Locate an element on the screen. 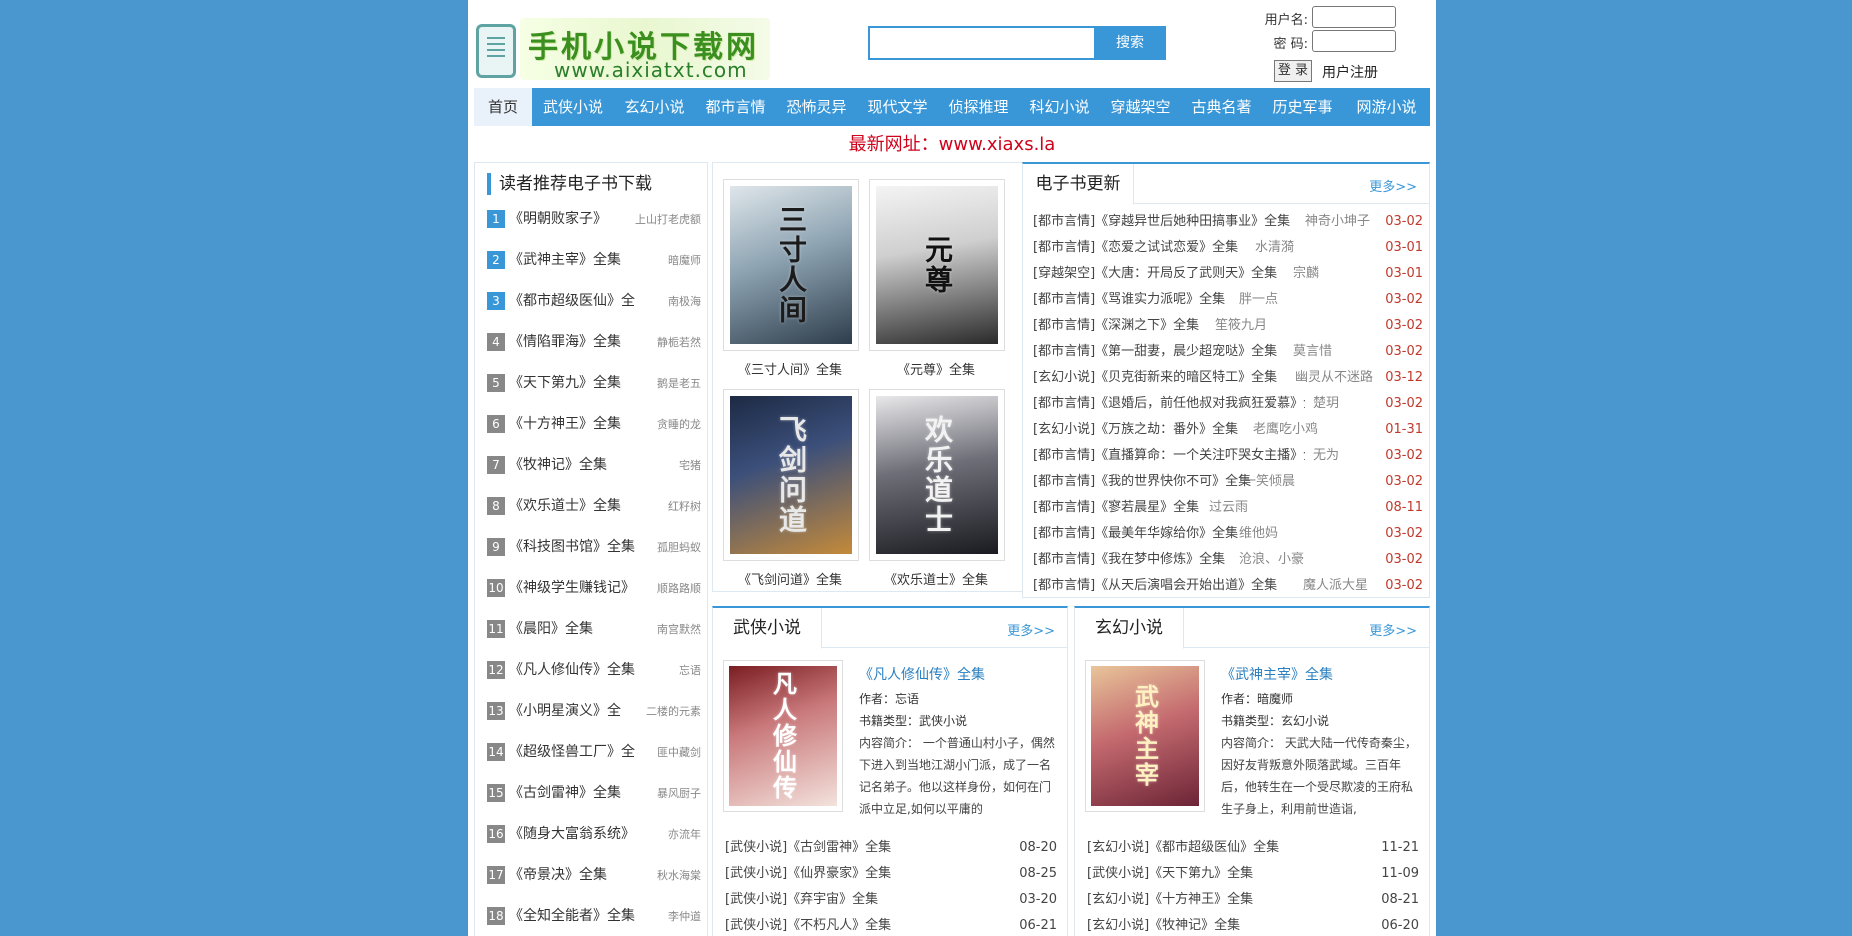  update-row: [穿越架空]《大唐：开局反了武则天》全集 宗麟 03-01 is located at coordinates (1228, 274).